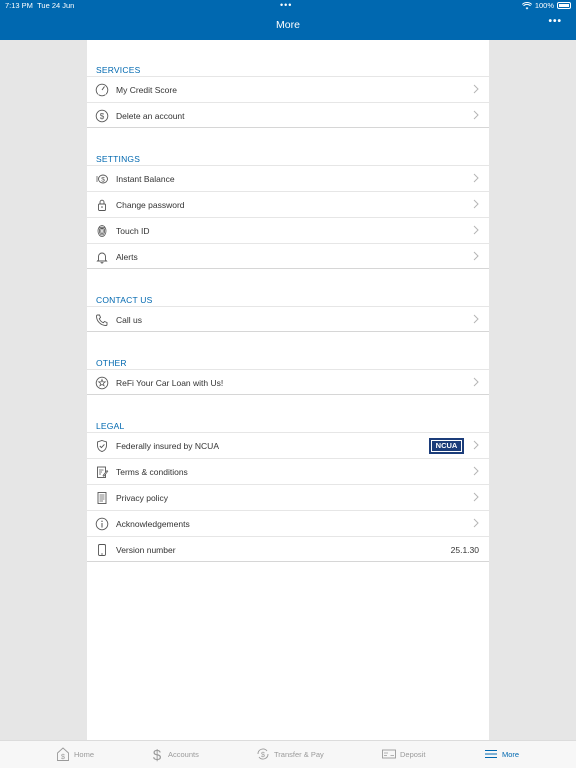 The image size is (576, 768). Describe the element at coordinates (102, 524) in the screenshot. I see `info-icon` at that location.